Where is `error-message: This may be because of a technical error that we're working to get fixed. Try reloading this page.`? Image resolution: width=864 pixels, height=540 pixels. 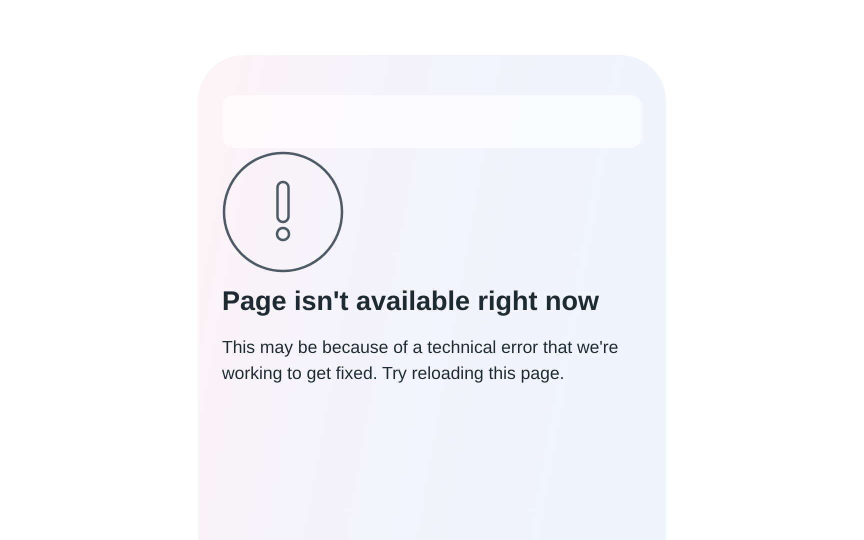 error-message: This may be because of a technical error that we're working to get fixed. Try reloading this page. is located at coordinates (421, 360).